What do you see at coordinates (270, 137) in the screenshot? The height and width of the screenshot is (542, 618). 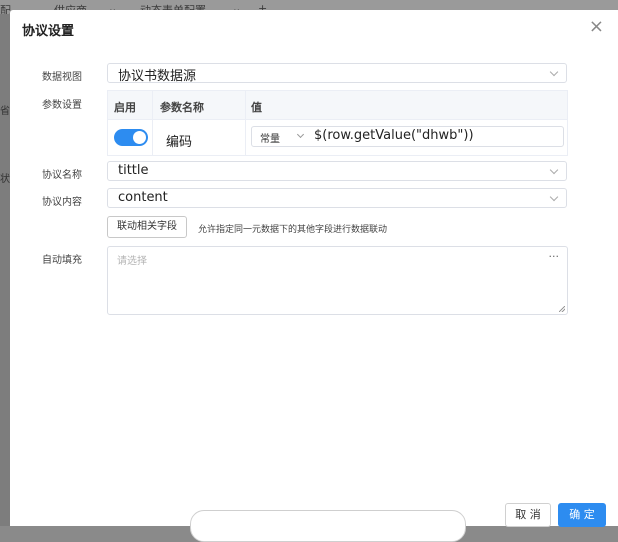 I see `param-type-select: 常量` at bounding box center [270, 137].